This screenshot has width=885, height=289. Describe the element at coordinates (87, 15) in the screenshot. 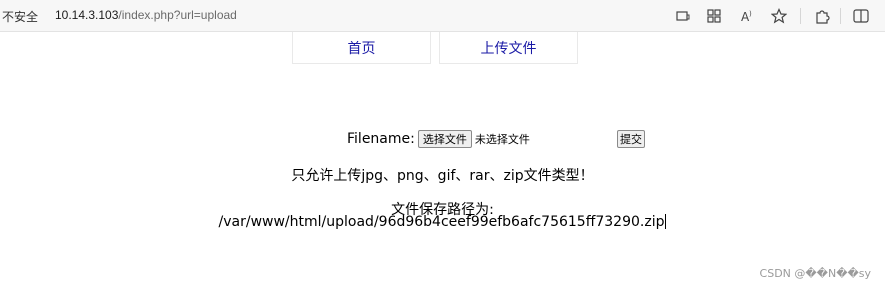

I see `url-host: 10.14.3.103` at that location.